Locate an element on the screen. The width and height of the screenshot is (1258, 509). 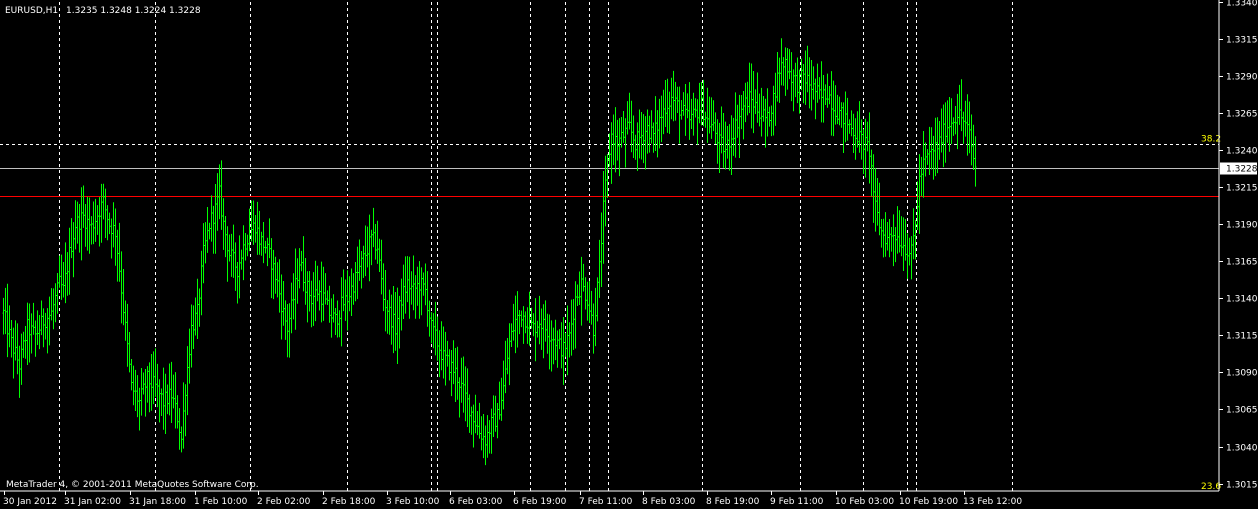
x-tick-label: 9 Feb 11:00 is located at coordinates (797, 502).